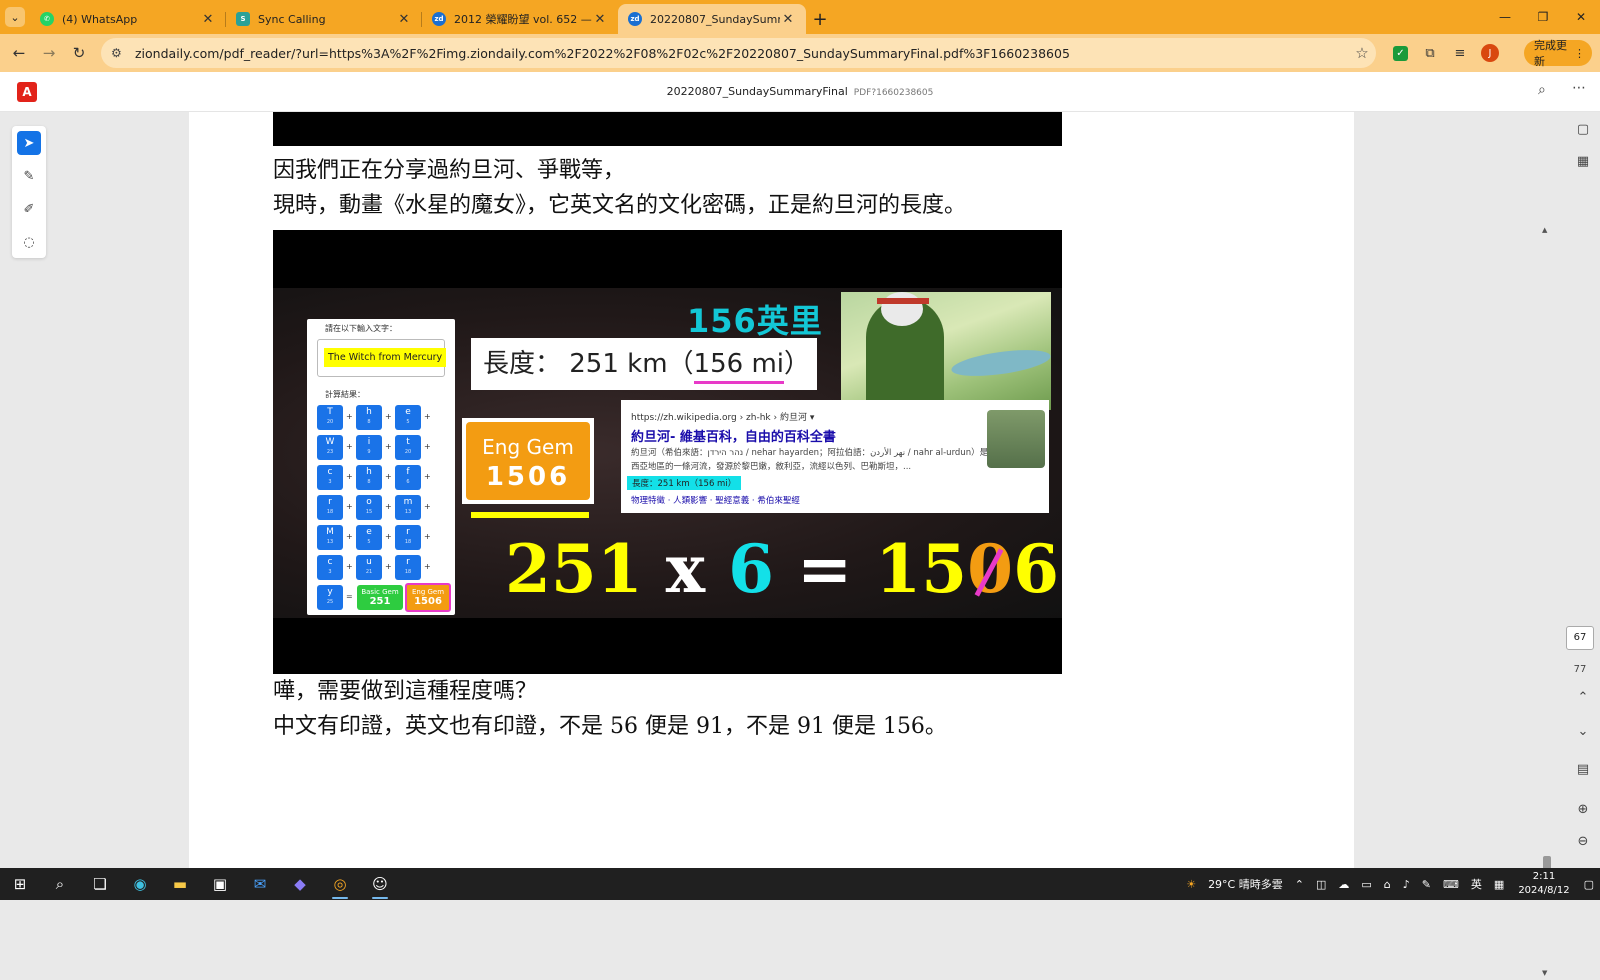 The width and height of the screenshot is (1600, 980). What do you see at coordinates (1476, 884) in the screenshot?
I see `ime-indicator: 英` at bounding box center [1476, 884].